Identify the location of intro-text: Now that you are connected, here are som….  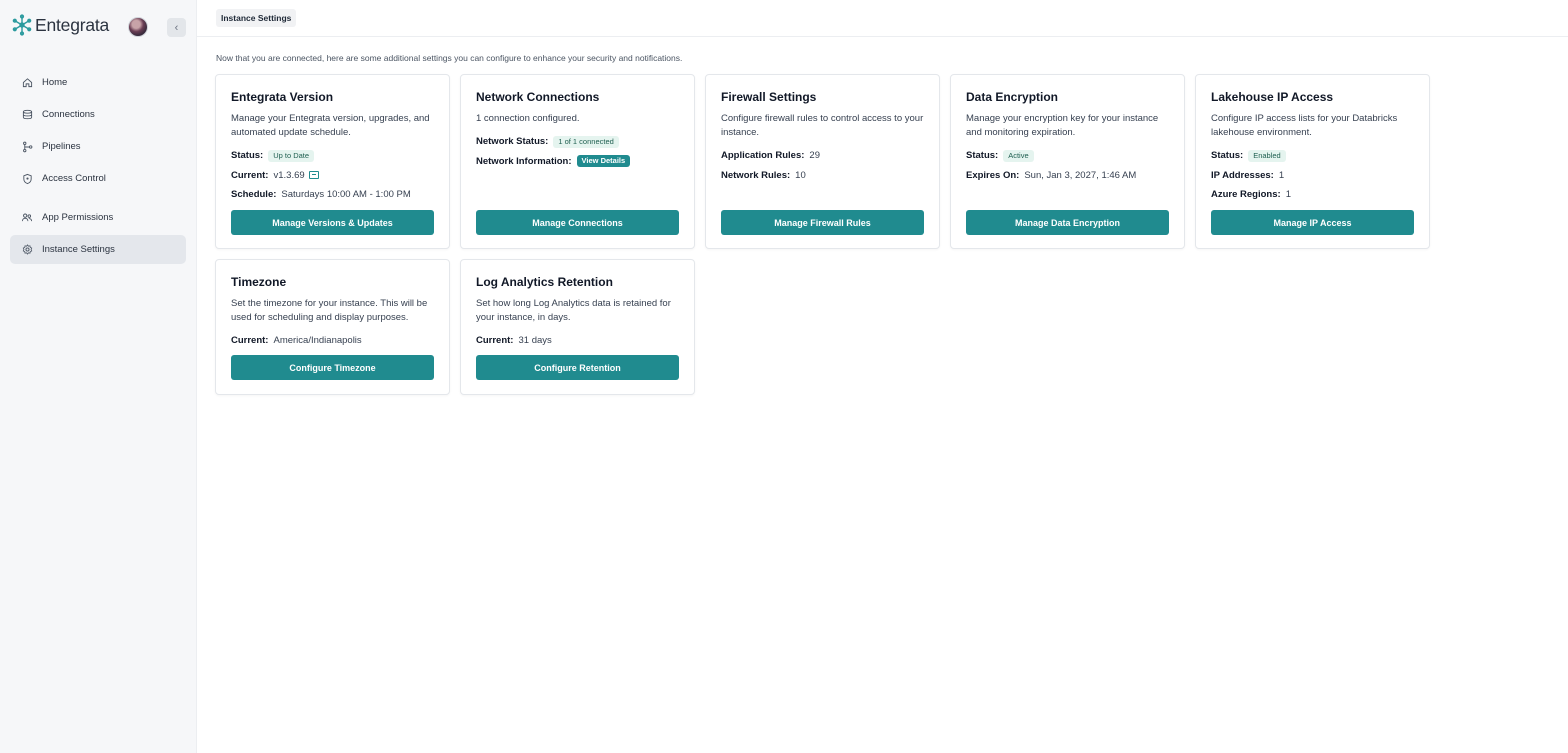
(449, 58).